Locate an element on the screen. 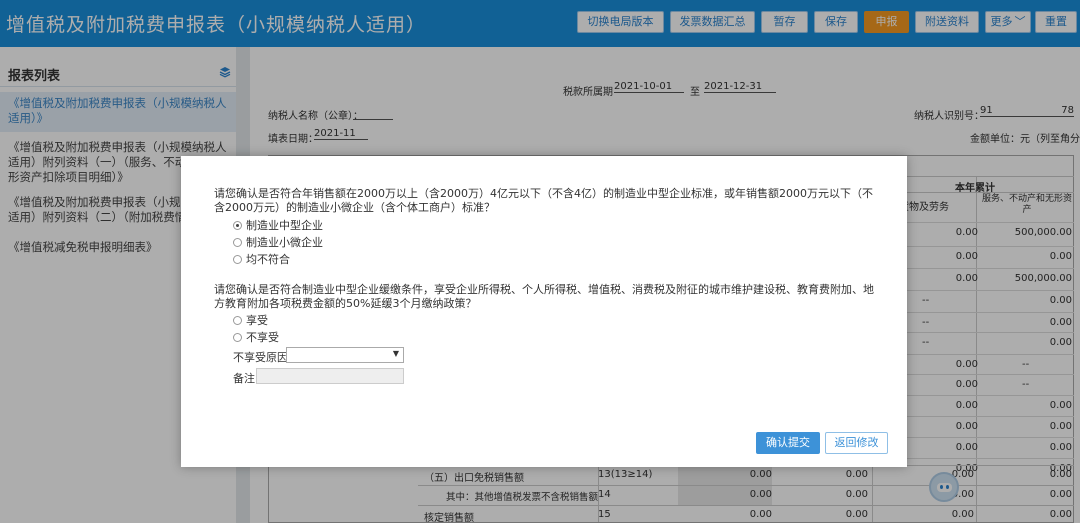  radio-not-enjoy: 不享受 is located at coordinates (256, 338).